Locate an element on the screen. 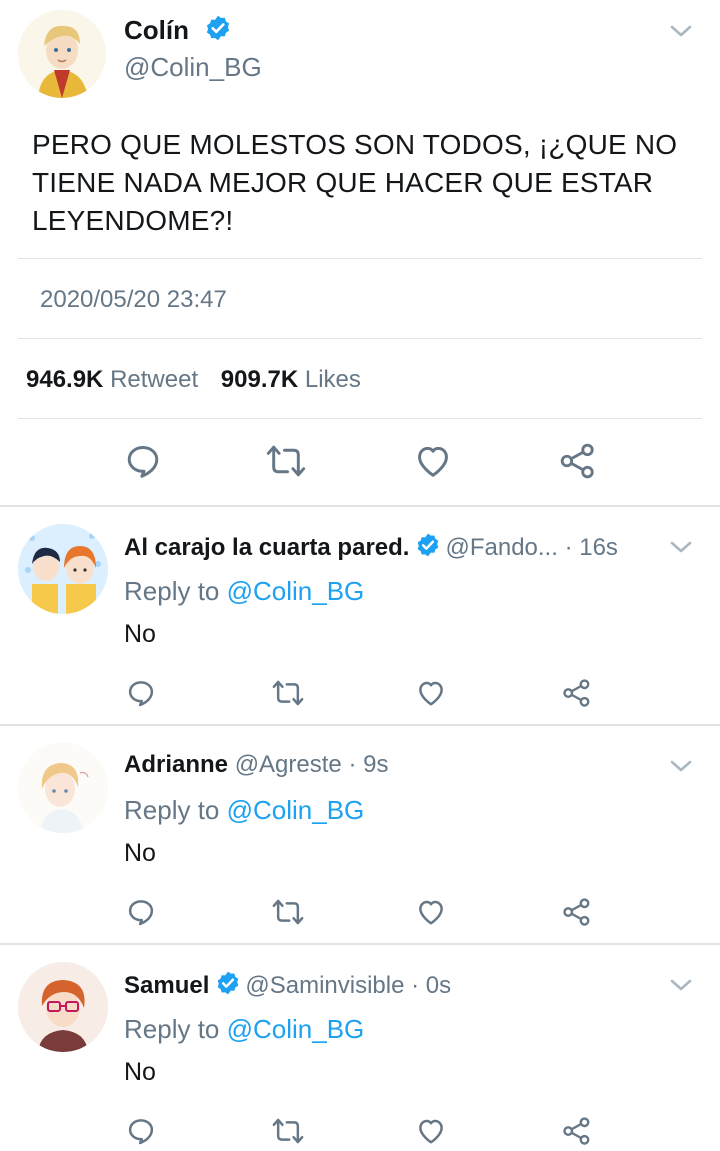 The width and height of the screenshot is (720, 1151). reply-time: · 0s is located at coordinates (431, 985).